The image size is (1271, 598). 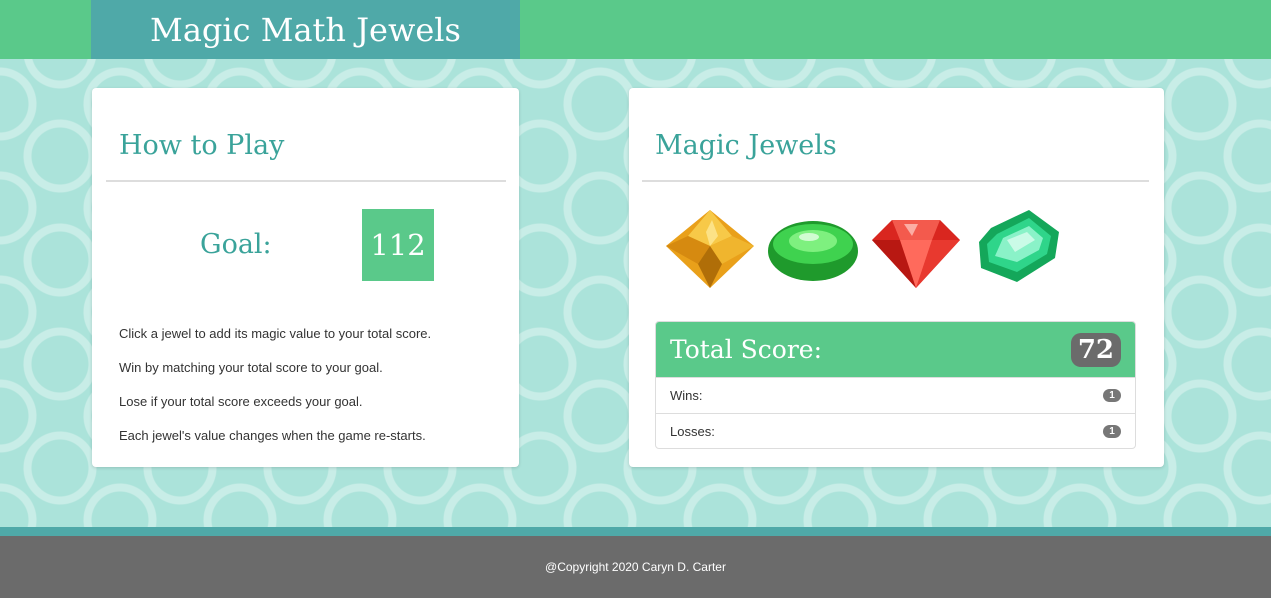 I want to click on score-card: Total Score: 72 Wins: 1 Losses: 1, so click(x=895, y=385).